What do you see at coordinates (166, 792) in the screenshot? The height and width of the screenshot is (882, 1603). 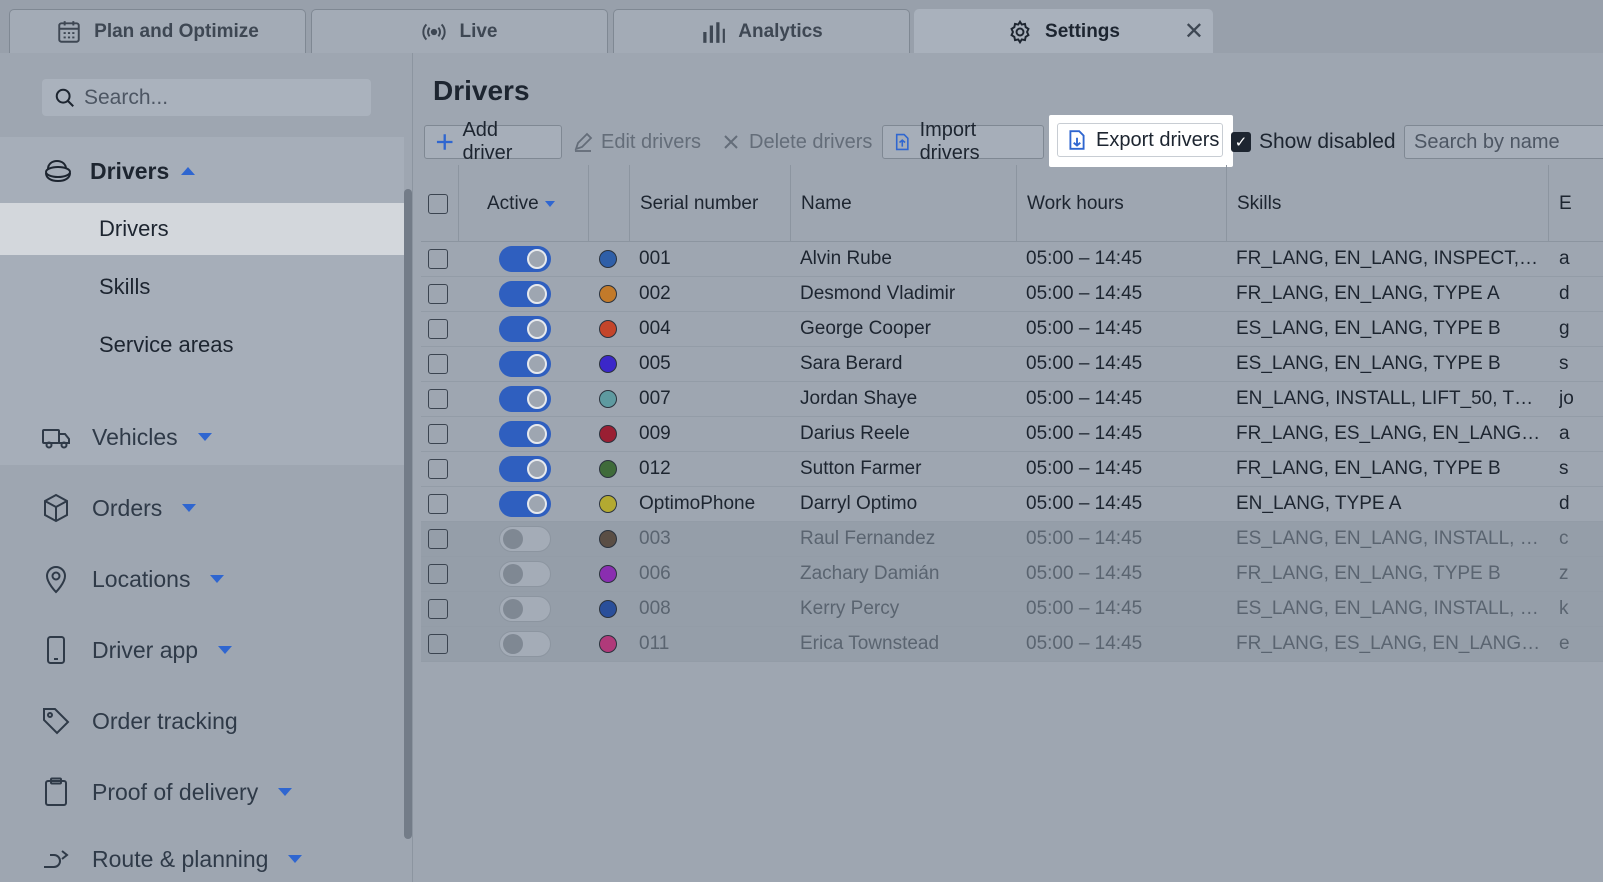 I see `sidebar-item-proof-of-delivery: Proof of delivery` at bounding box center [166, 792].